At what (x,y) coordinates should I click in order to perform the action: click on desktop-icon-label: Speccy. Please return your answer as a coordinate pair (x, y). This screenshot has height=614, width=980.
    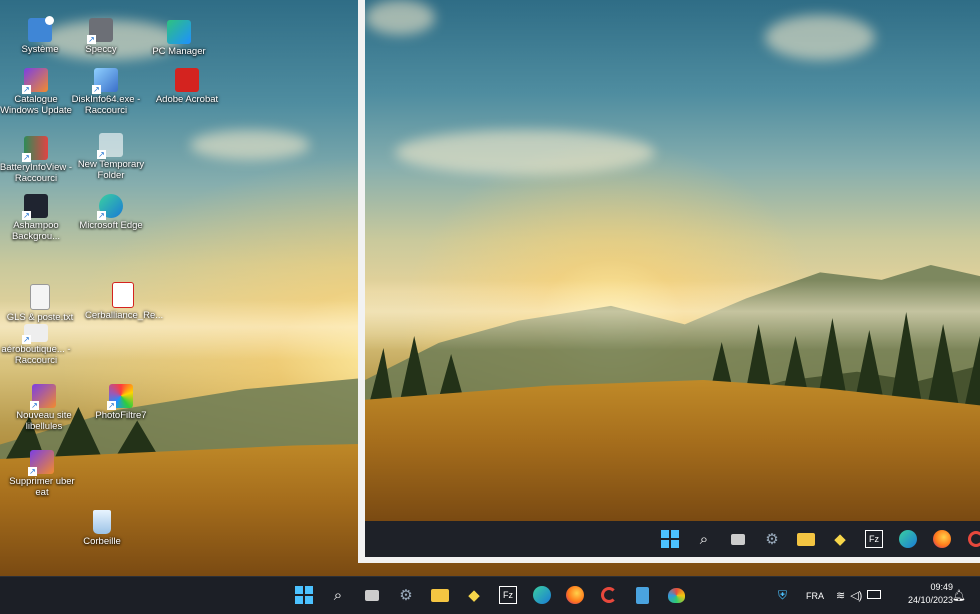
    Looking at the image, I should click on (101, 49).